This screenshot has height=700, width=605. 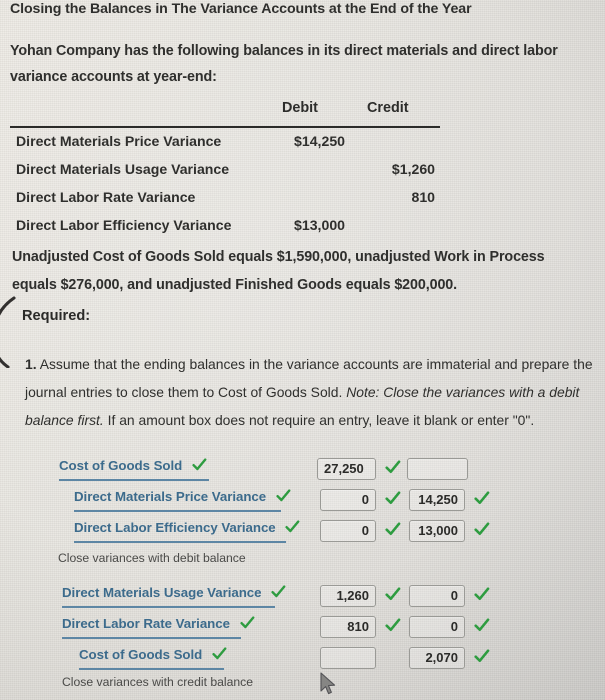 What do you see at coordinates (170, 496) in the screenshot?
I see `account-select-label: Direct Materials Price Variance` at bounding box center [170, 496].